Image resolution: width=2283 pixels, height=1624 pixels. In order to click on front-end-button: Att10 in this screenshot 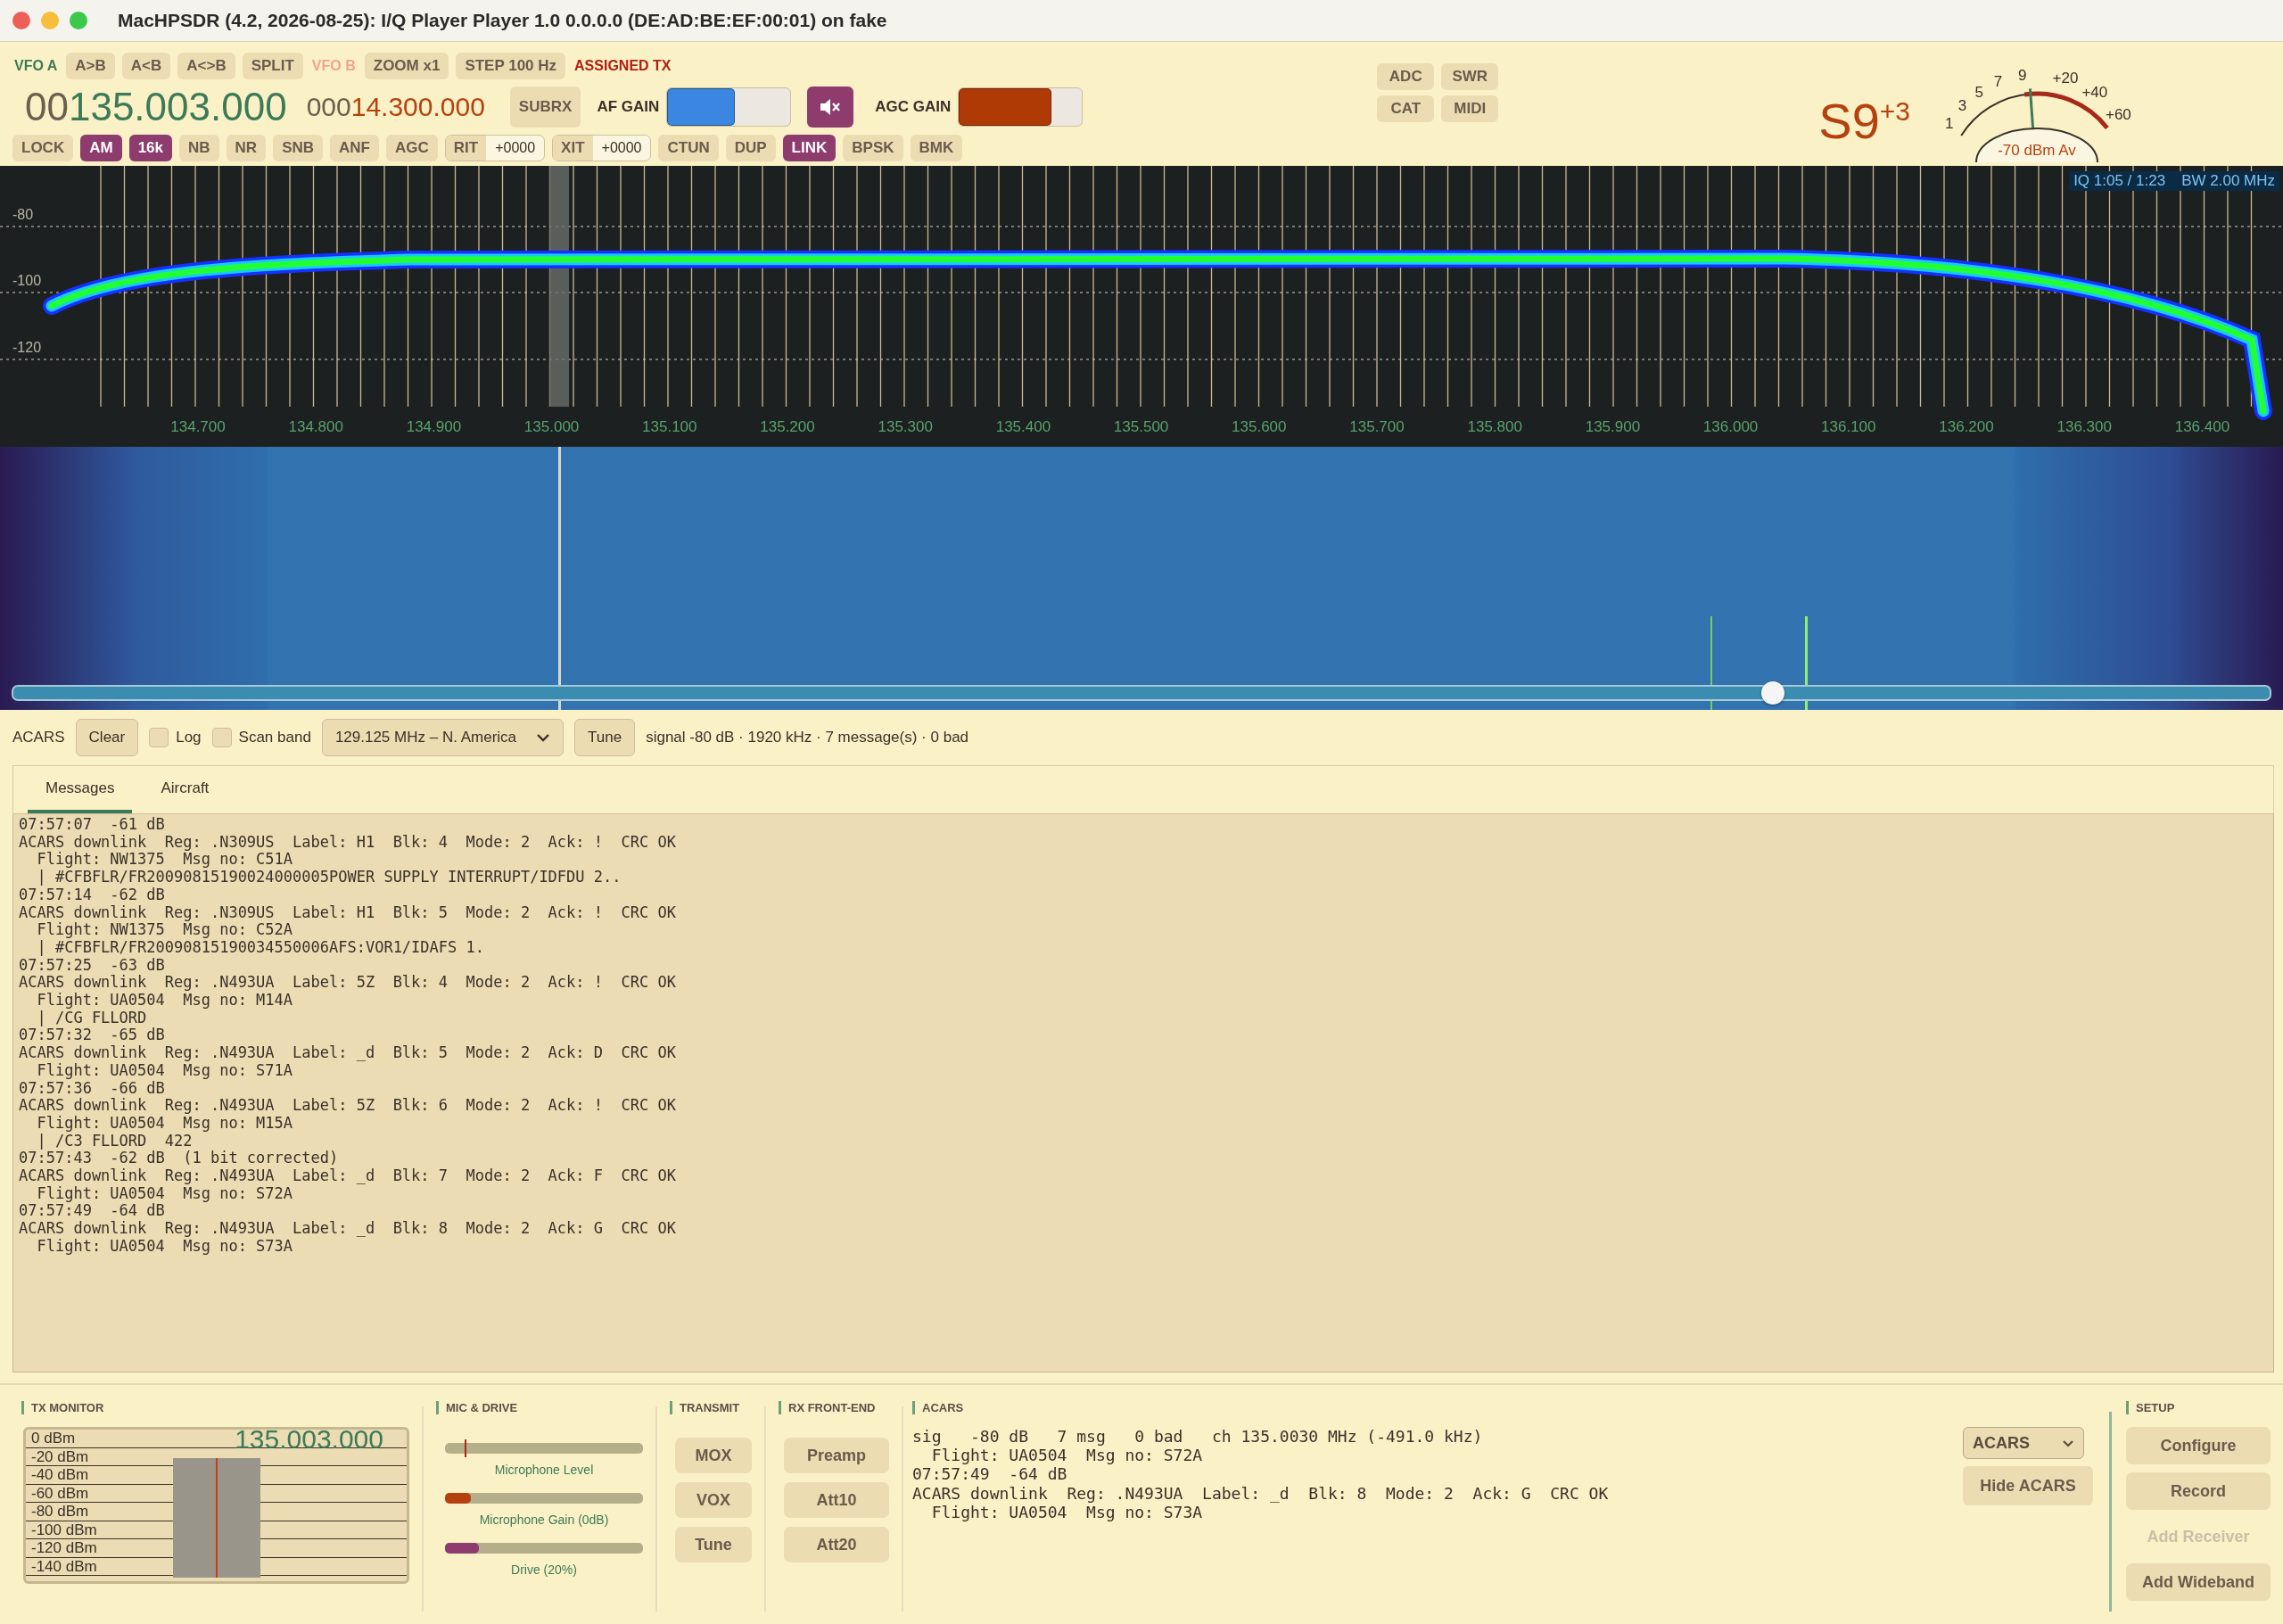, I will do `click(836, 1500)`.